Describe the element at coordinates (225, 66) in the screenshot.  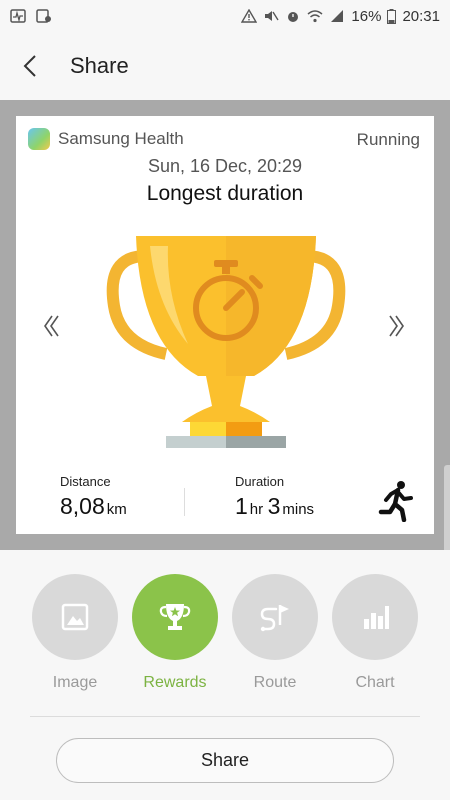
I see `app-bar: Share` at that location.